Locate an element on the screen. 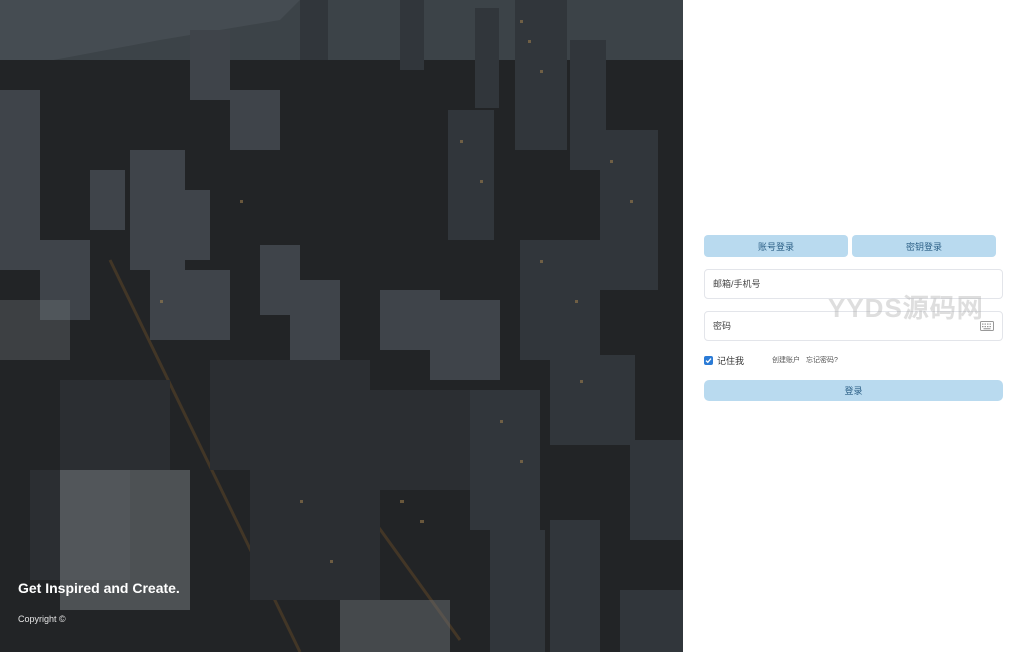 The width and height of the screenshot is (1024, 652). login-button: 登录 is located at coordinates (853, 390).